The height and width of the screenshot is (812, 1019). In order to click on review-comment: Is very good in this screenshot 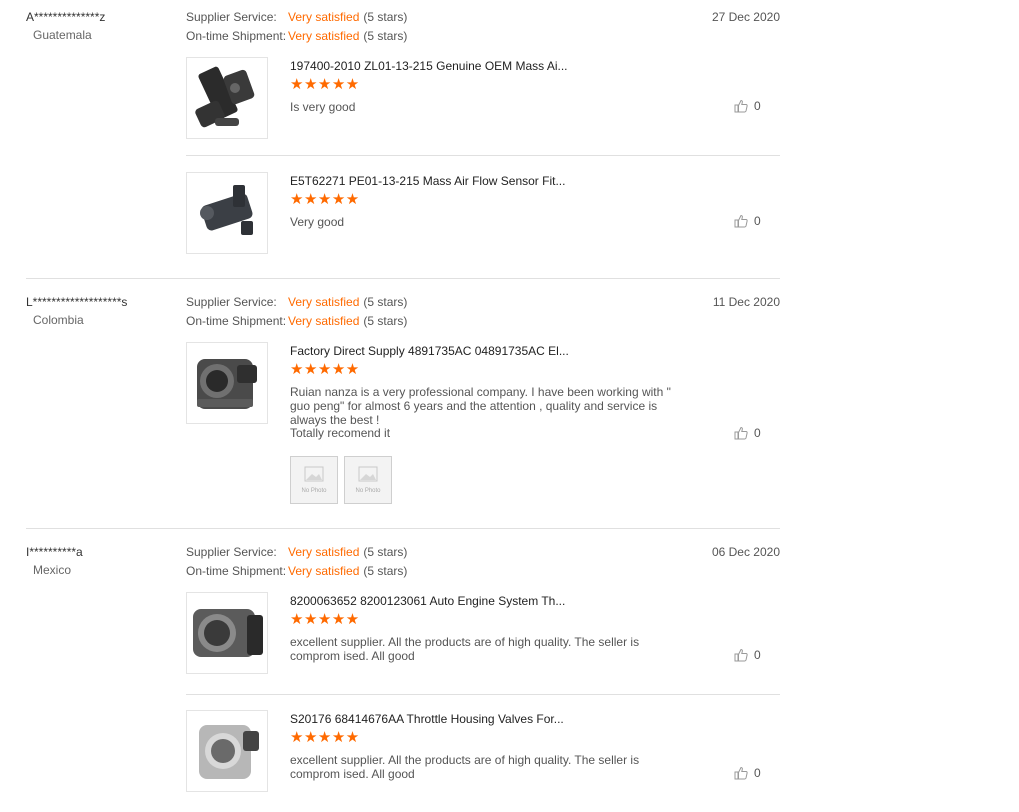, I will do `click(323, 107)`.